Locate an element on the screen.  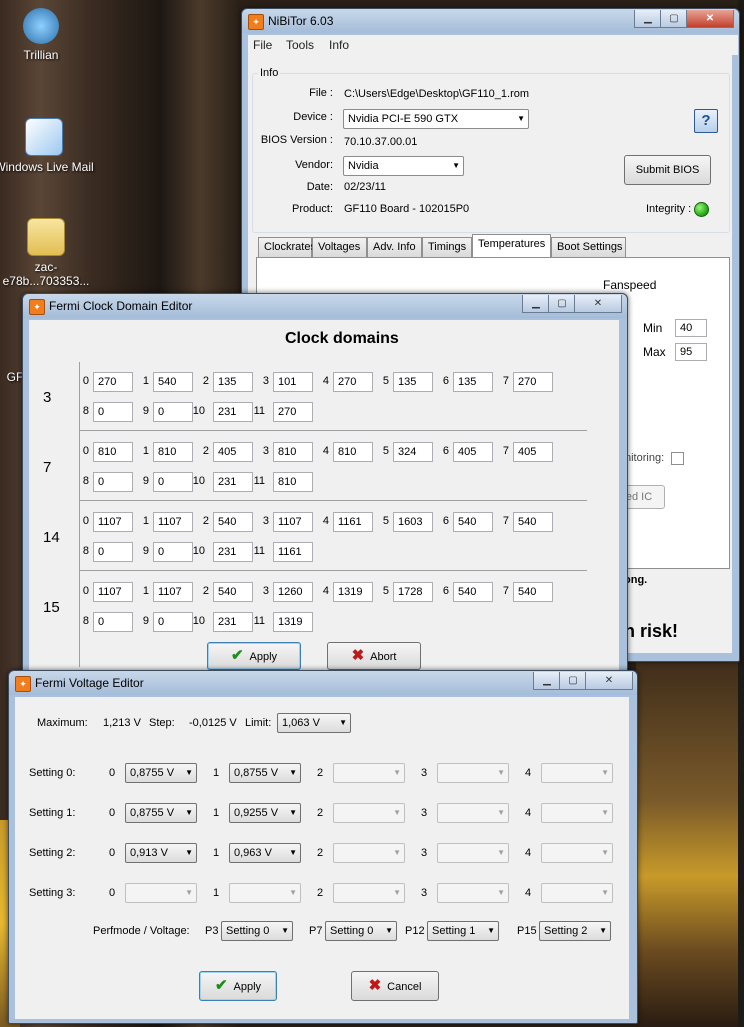
tab-boot-settings: Boot Settings is located at coordinates (588, 247).